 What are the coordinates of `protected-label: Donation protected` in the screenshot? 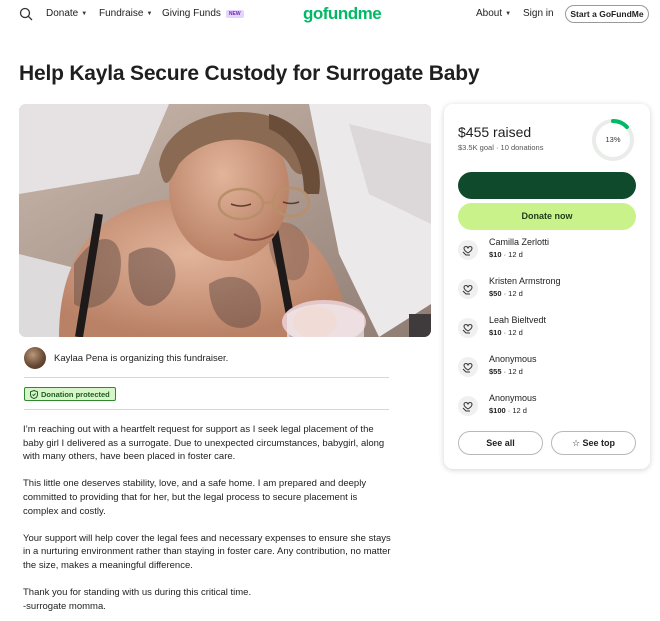 It's located at (75, 394).